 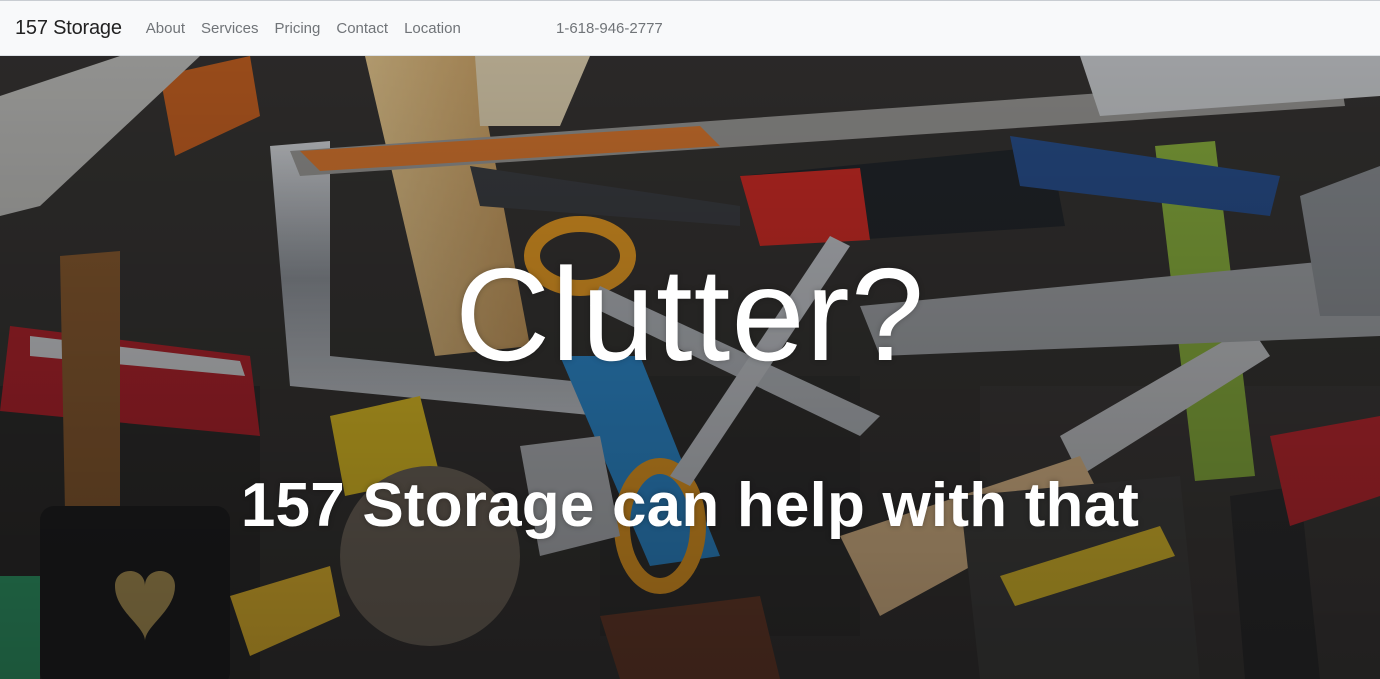 What do you see at coordinates (298, 28) in the screenshot?
I see `nav-link-pricing: Pricing` at bounding box center [298, 28].